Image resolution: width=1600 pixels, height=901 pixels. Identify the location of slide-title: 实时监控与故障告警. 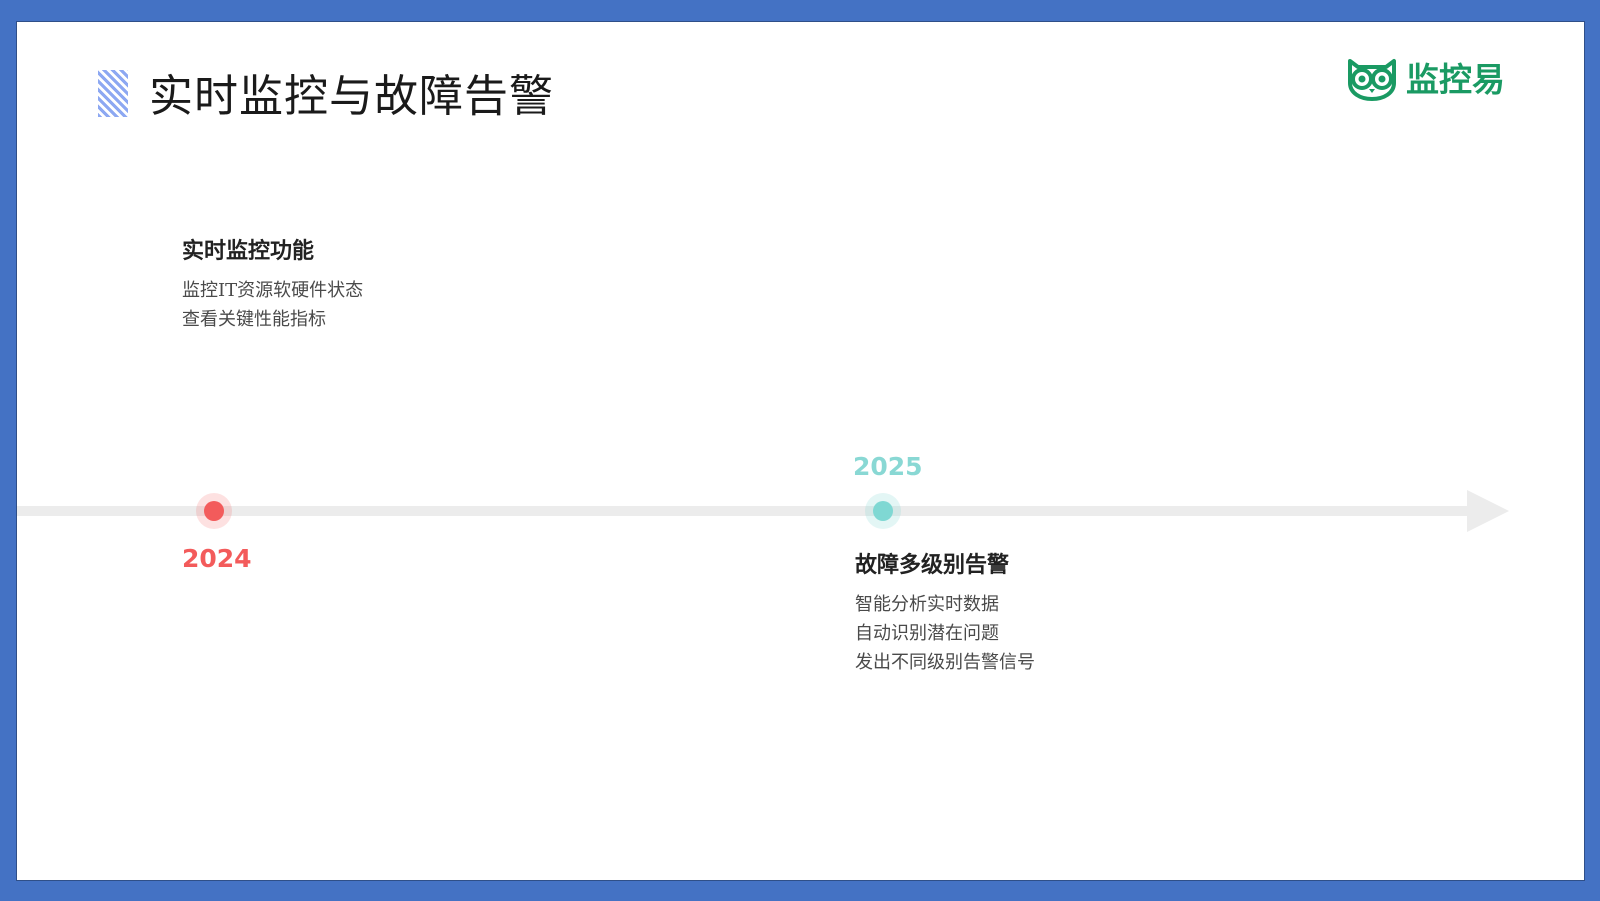
(351, 96).